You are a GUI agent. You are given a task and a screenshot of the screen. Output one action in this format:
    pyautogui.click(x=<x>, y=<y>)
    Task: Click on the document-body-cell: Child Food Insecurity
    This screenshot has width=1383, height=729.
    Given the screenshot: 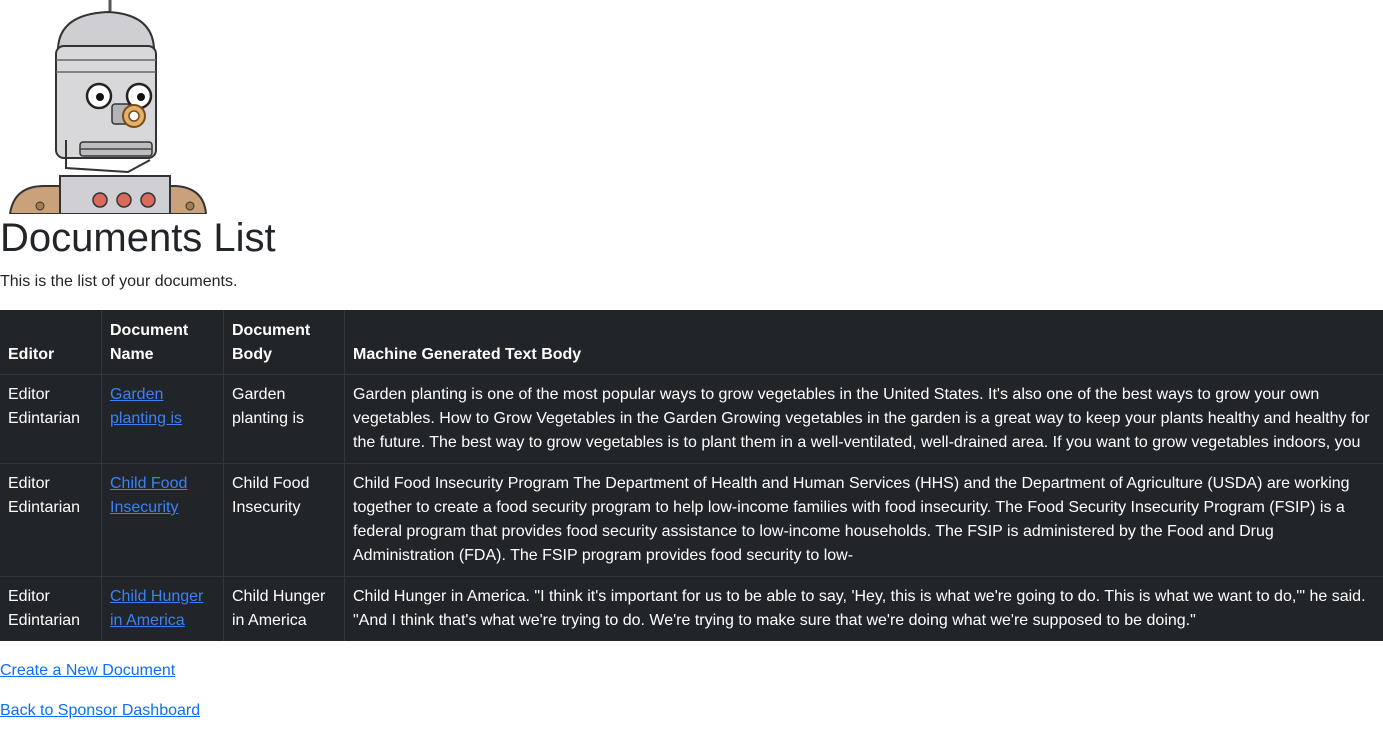 What is the action you would take?
    pyautogui.click(x=284, y=520)
    